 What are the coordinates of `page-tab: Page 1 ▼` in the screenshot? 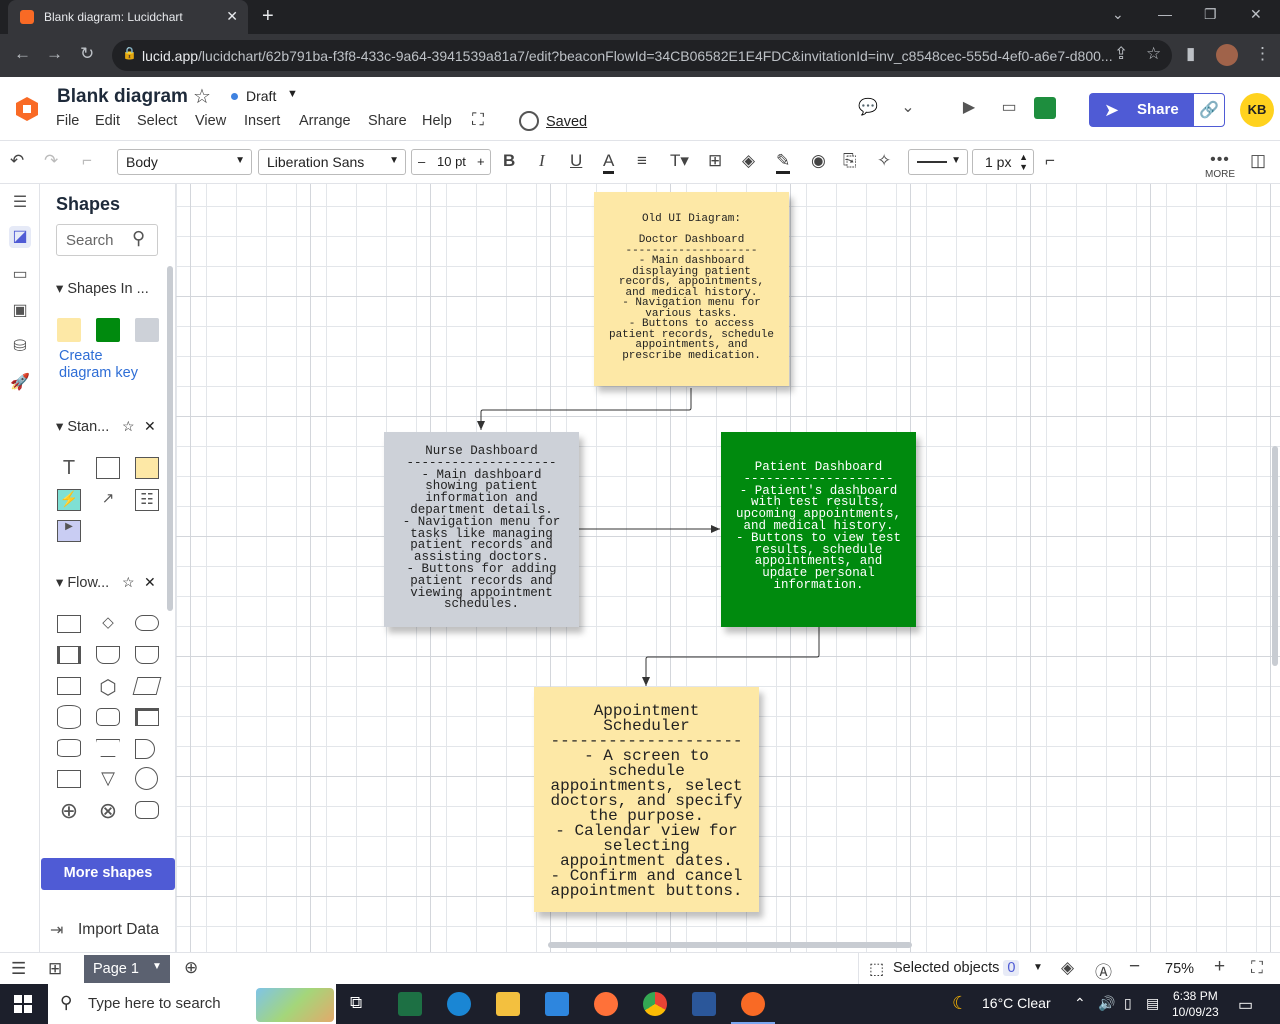 It's located at (127, 969).